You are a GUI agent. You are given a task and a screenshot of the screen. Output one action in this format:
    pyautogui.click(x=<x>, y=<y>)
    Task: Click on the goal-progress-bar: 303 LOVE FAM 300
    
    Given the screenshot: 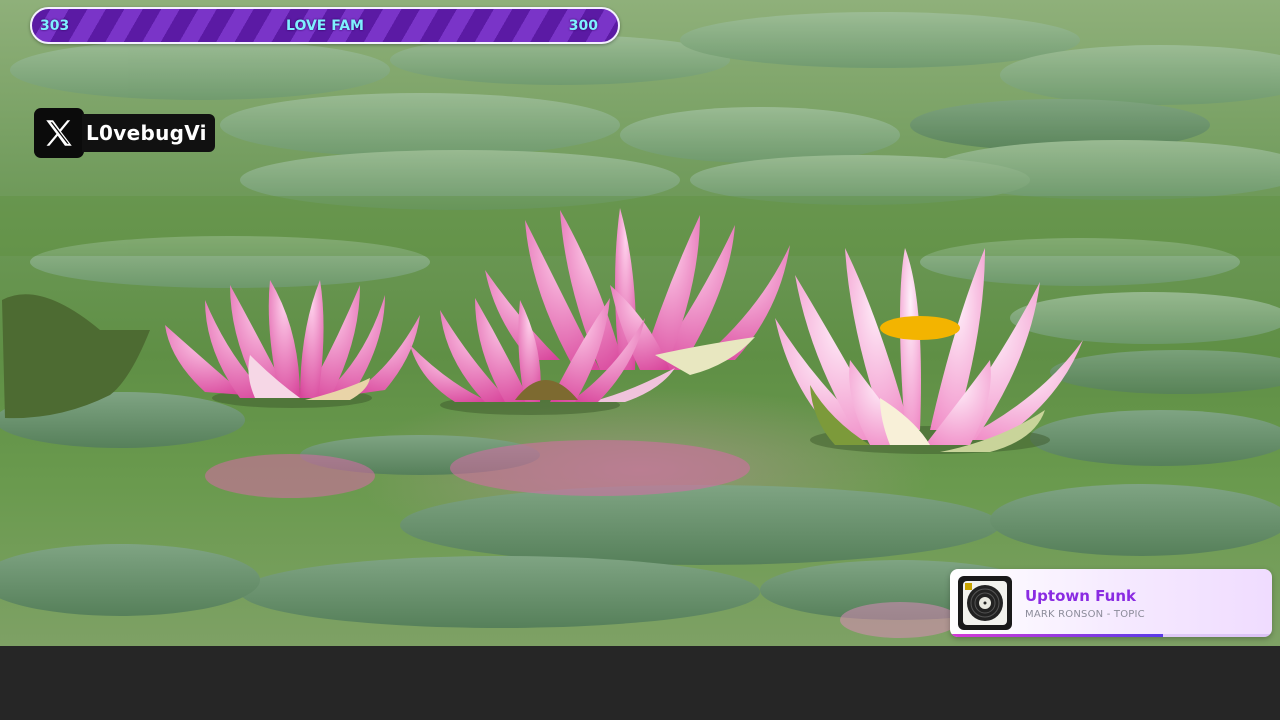 What is the action you would take?
    pyautogui.click(x=325, y=25)
    